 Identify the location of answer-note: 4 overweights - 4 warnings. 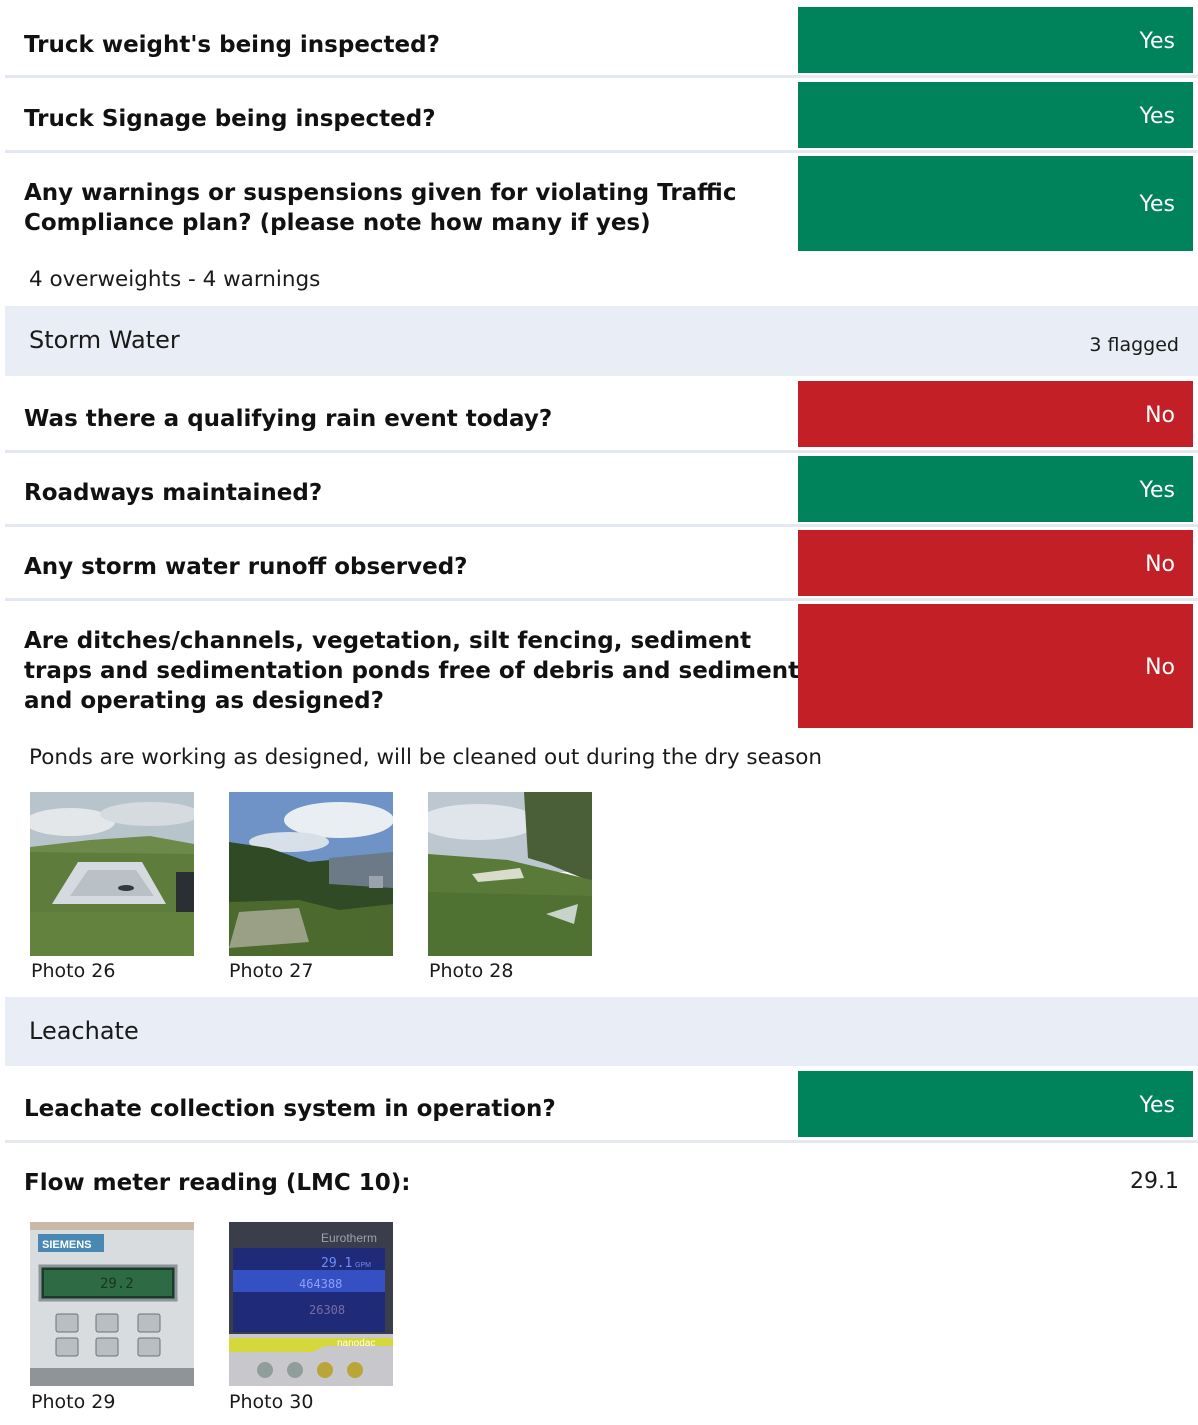
(175, 279).